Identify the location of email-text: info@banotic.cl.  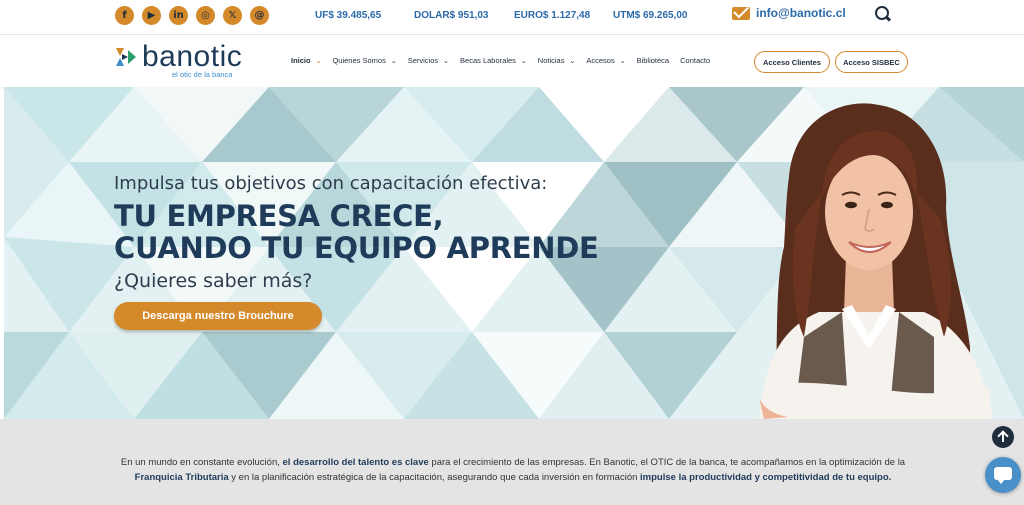
(801, 13).